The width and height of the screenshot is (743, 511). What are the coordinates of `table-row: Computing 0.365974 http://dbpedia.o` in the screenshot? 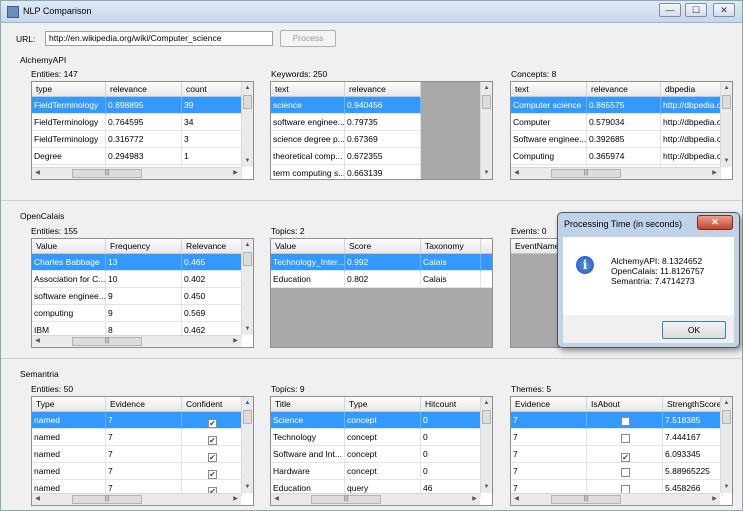 It's located at (616, 156).